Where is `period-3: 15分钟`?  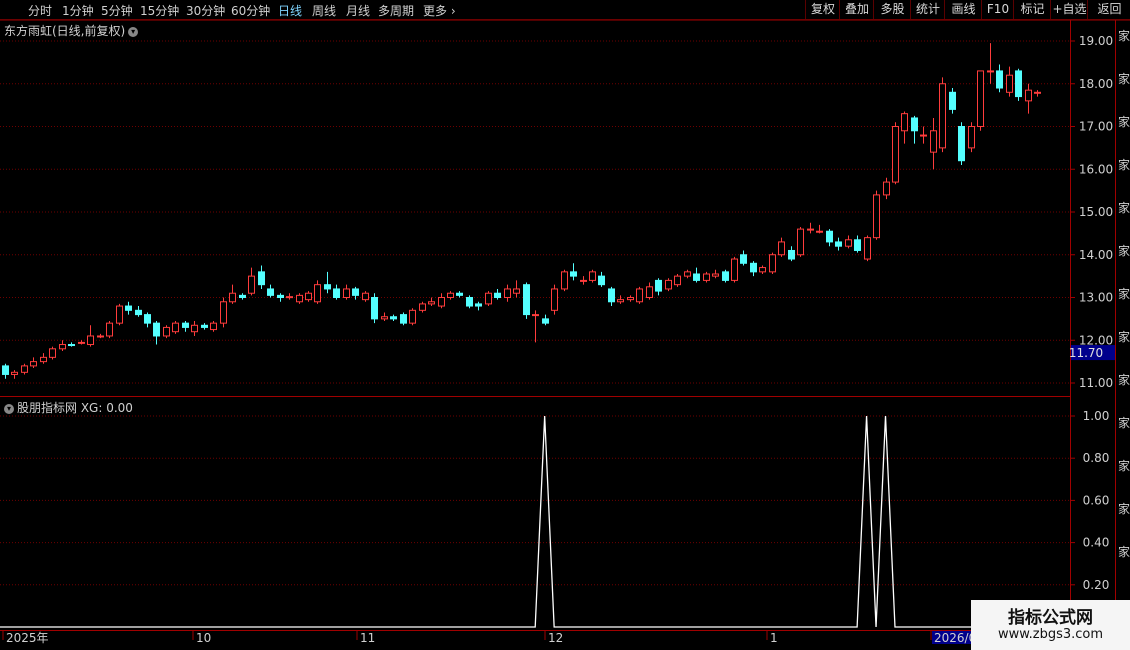
period-3: 15分钟 is located at coordinates (159, 10).